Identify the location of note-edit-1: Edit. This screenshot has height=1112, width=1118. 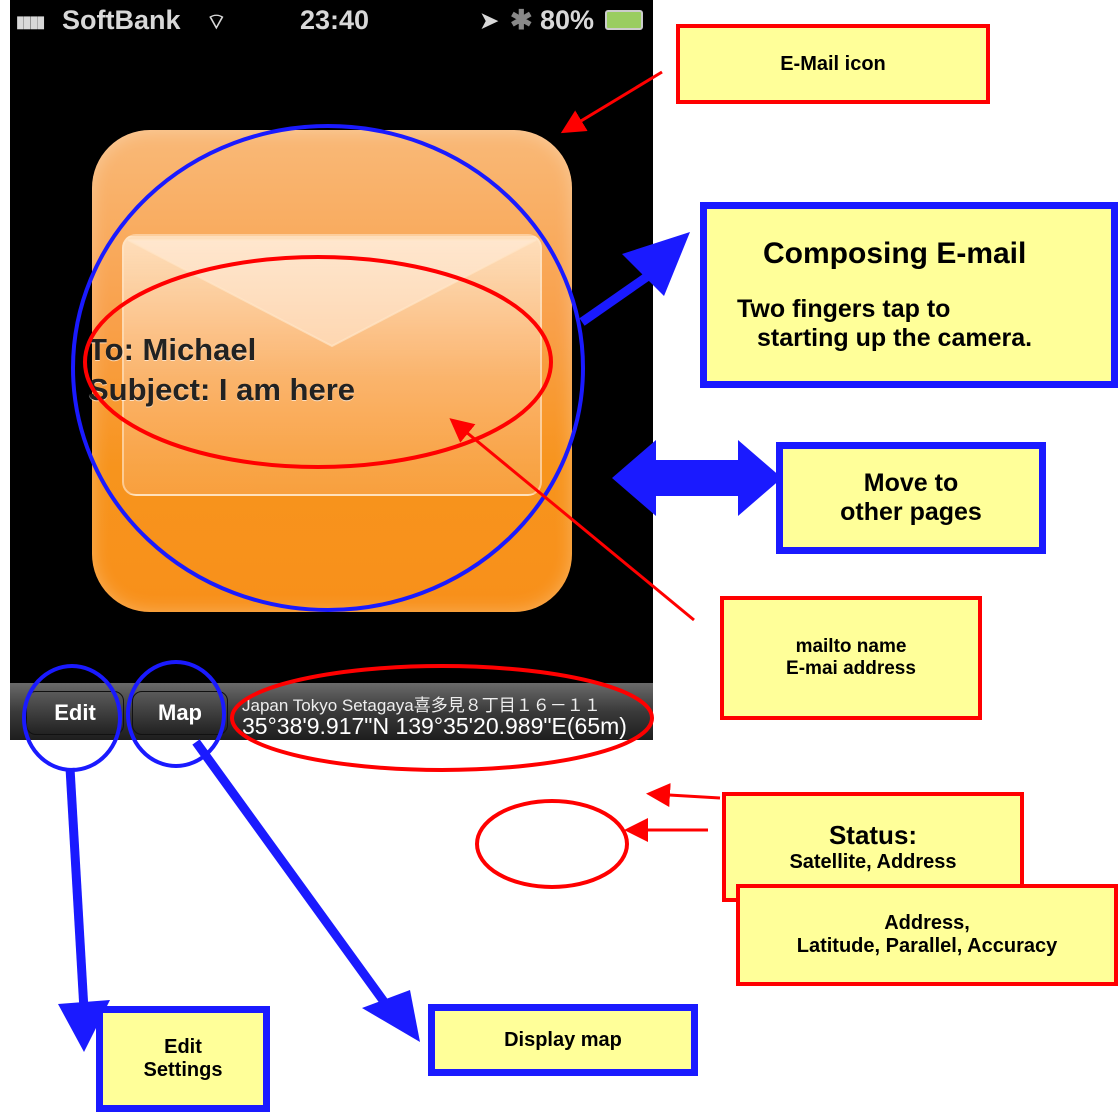
(183, 1047).